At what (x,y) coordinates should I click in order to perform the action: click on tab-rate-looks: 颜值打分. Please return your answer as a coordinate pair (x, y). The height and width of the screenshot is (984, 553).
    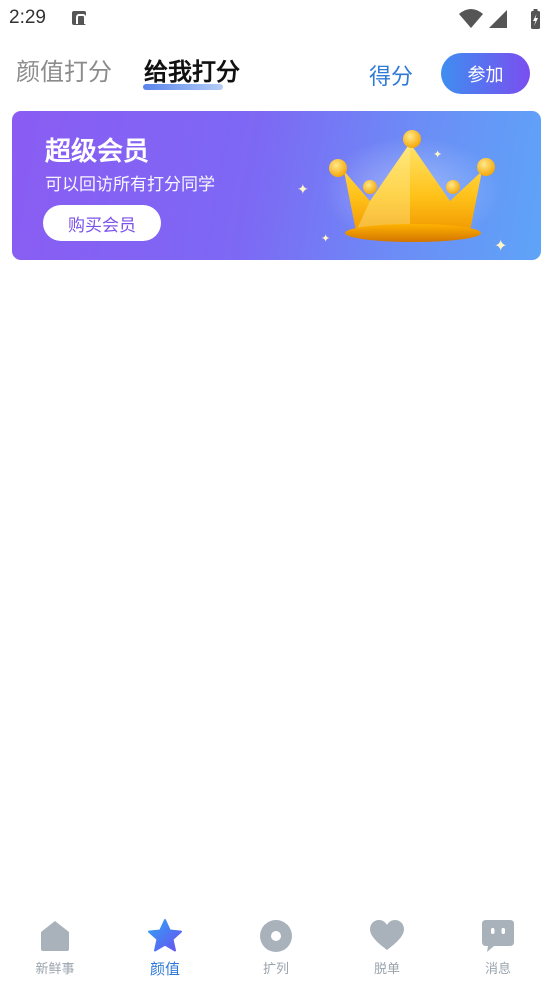
    Looking at the image, I should click on (64, 72).